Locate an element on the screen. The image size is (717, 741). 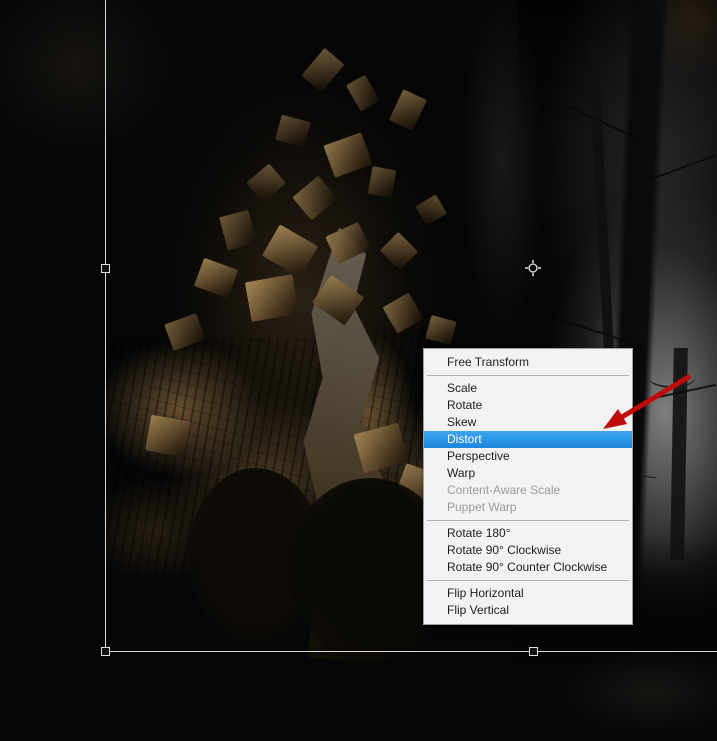
transform-box-left-edge is located at coordinates (105, 326).